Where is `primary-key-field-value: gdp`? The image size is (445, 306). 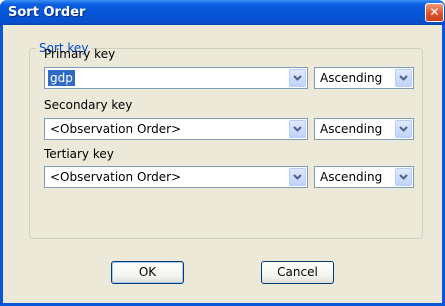
primary-key-field-value: gdp is located at coordinates (61, 78).